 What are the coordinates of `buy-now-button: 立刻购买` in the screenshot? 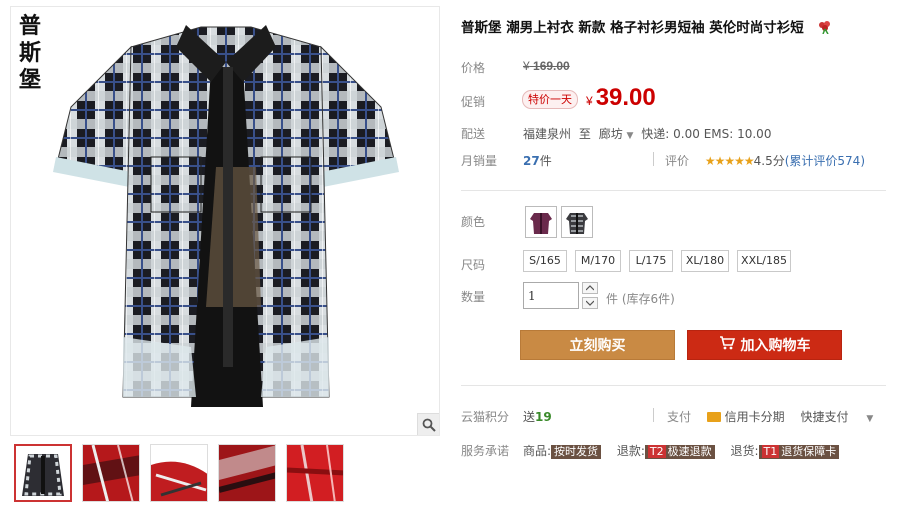 It's located at (597, 345).